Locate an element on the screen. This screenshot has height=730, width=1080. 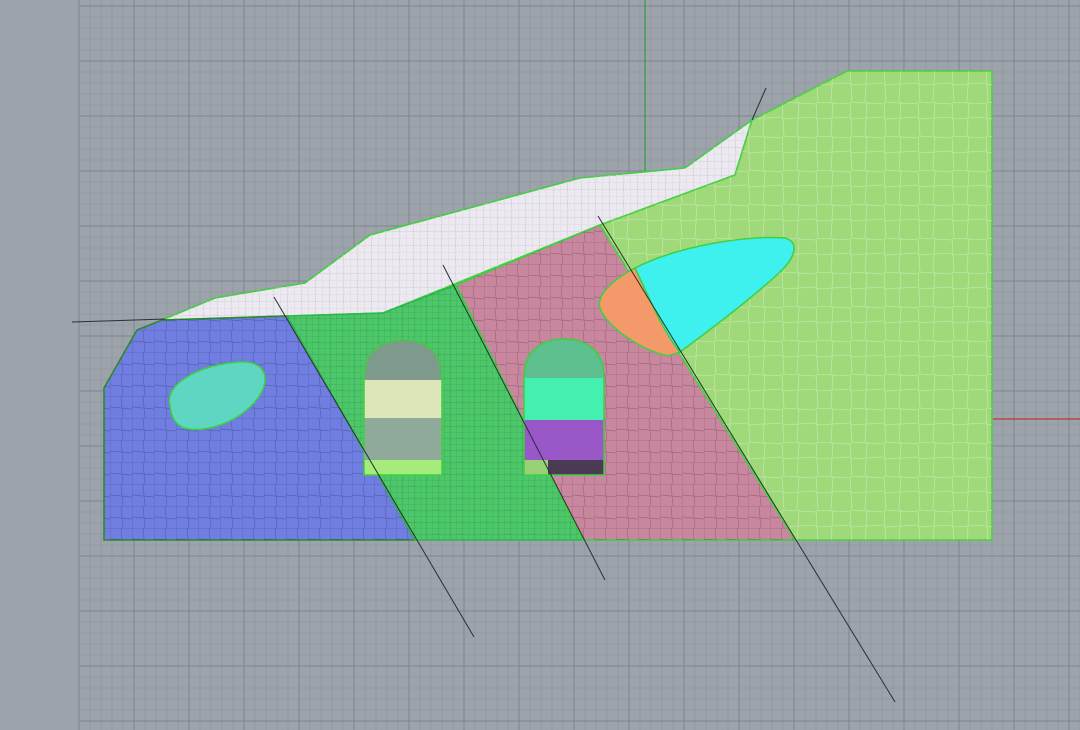
tunnel-left is located at coordinates (403, 407).